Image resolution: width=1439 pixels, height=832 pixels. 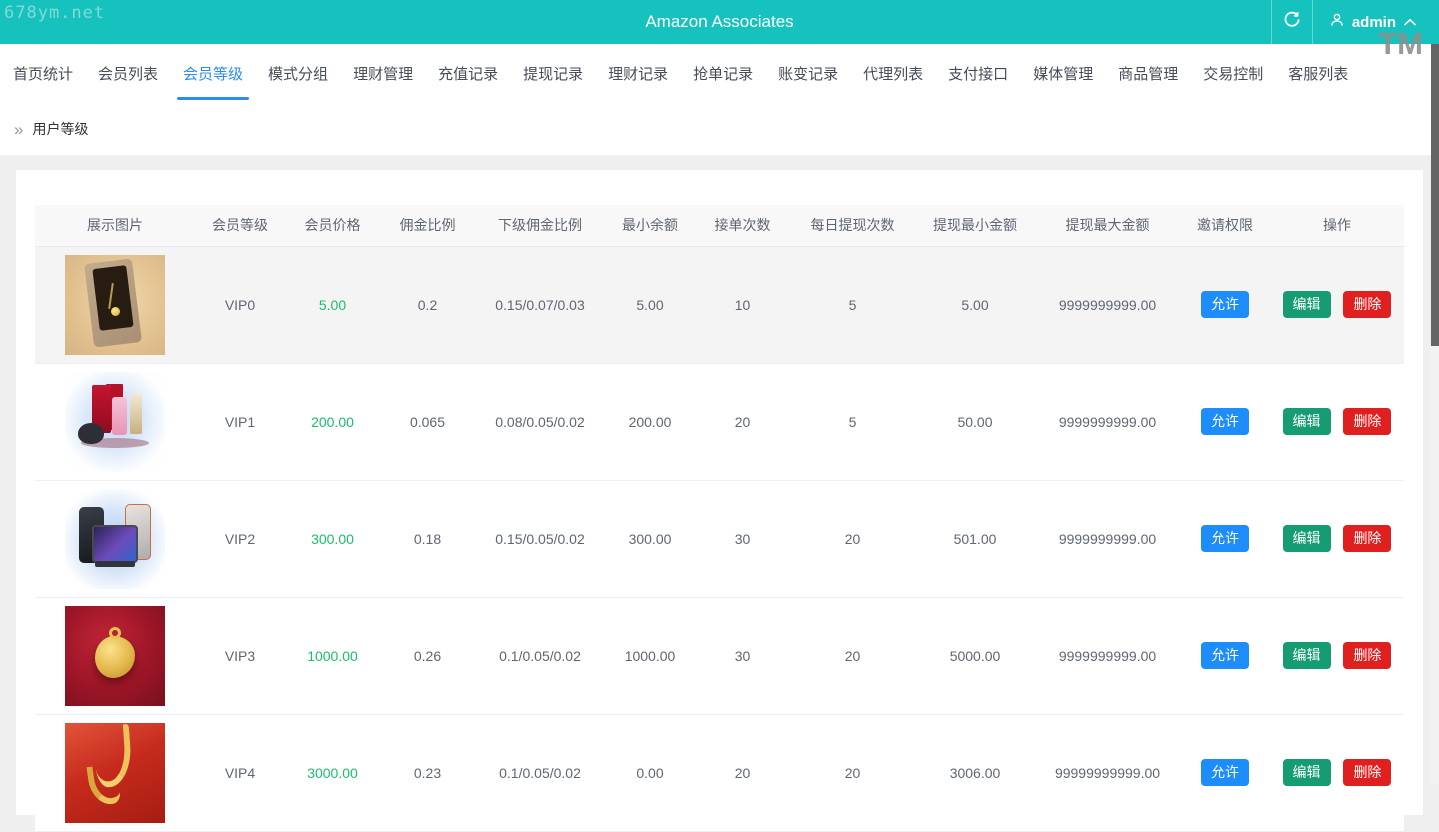 I want to click on cell-price: 1000.00, so click(x=332, y=656).